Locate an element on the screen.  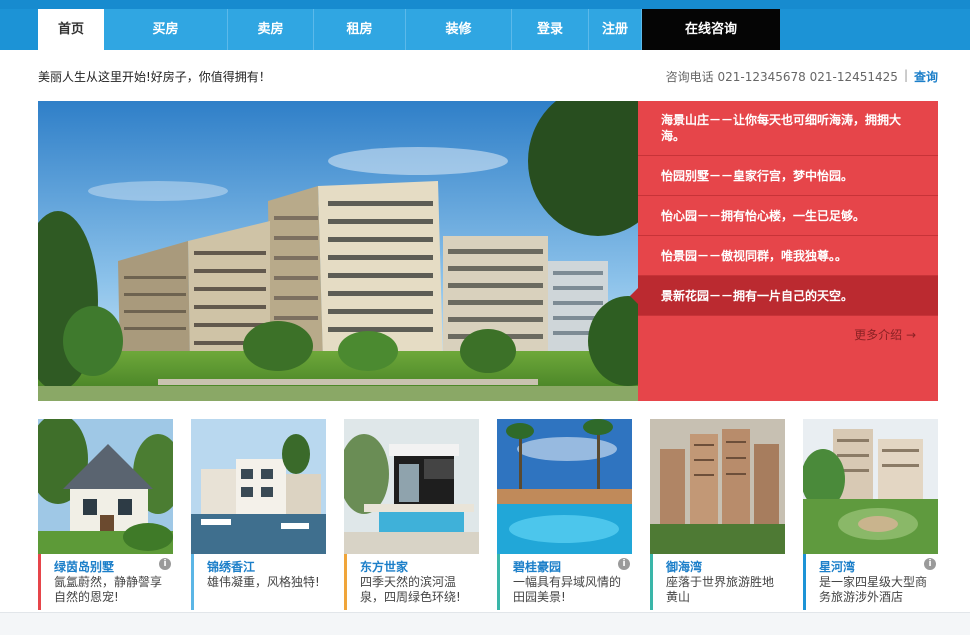
property-title: 锦绣香江 is located at coordinates (264, 567).